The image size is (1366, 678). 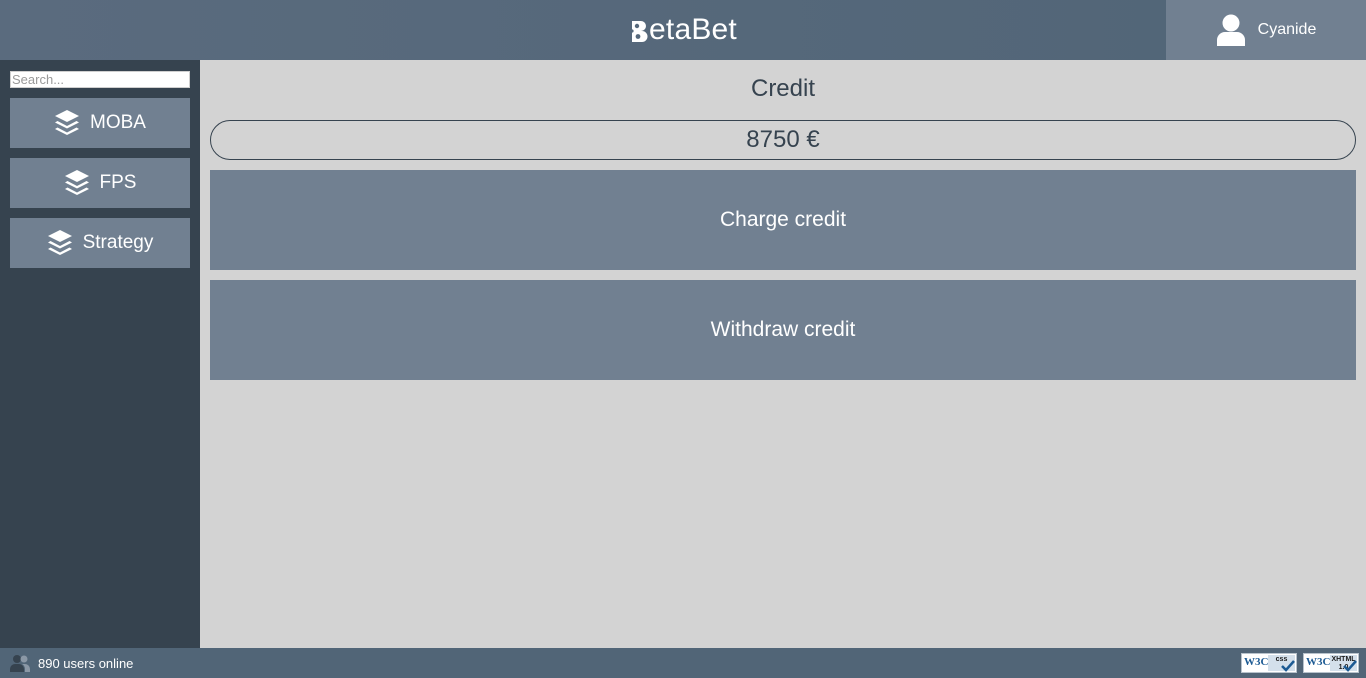 What do you see at coordinates (783, 140) in the screenshot?
I see `credit-balance: 8750 €` at bounding box center [783, 140].